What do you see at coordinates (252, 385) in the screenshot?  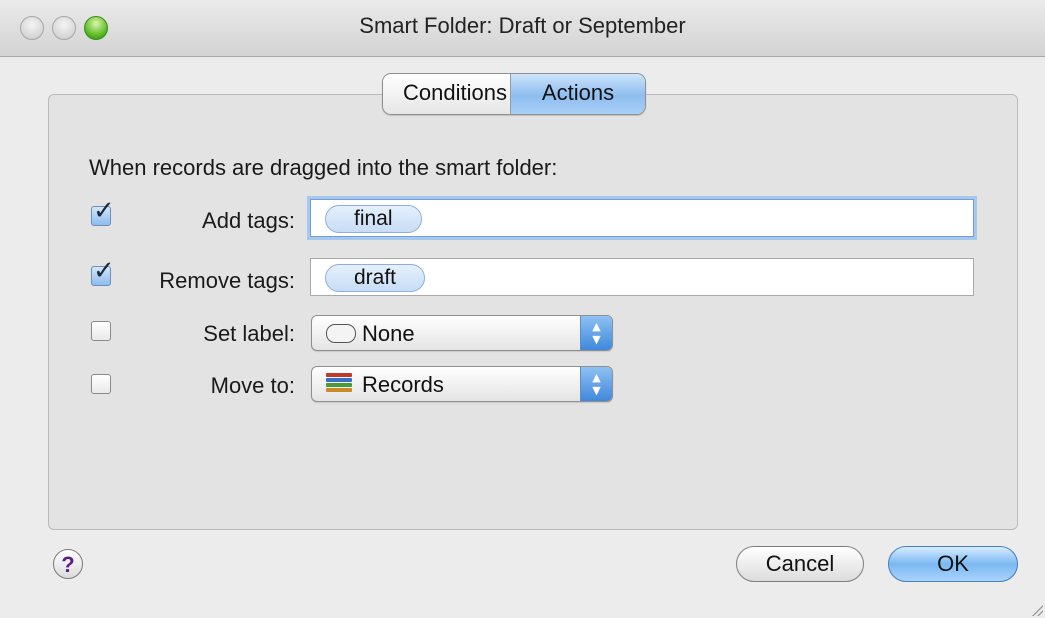 I see `move-to-label: Move to:` at bounding box center [252, 385].